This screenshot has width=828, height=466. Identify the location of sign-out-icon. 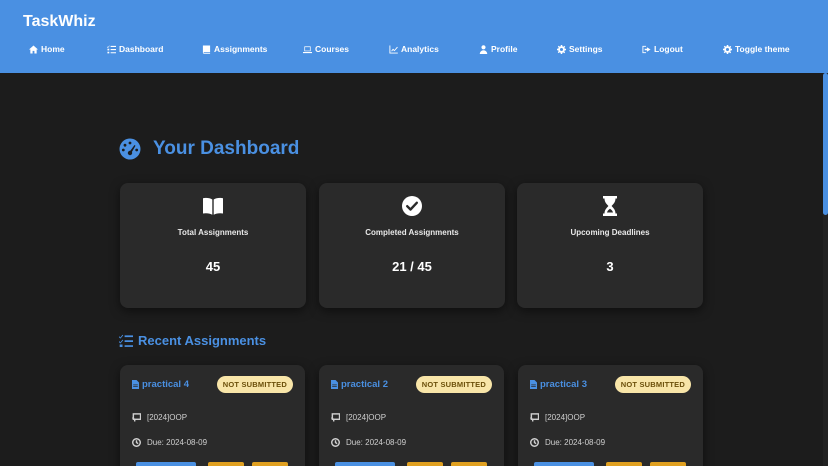
(646, 49).